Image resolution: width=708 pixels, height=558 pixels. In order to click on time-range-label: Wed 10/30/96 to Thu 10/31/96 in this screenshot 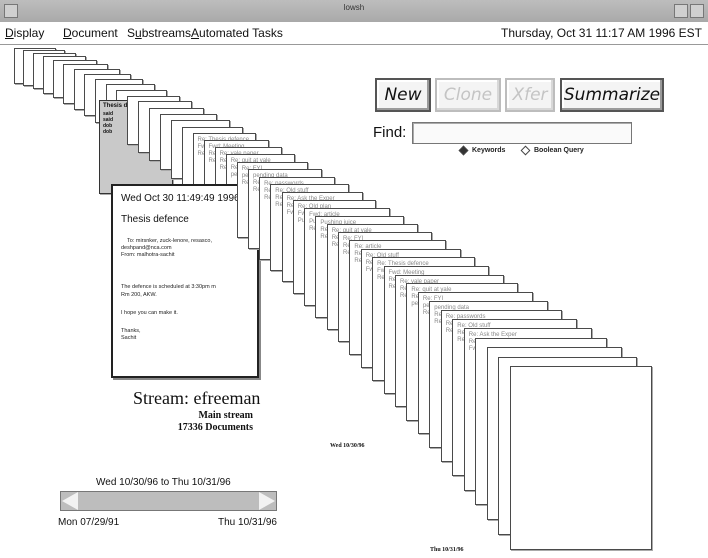, I will do `click(163, 482)`.